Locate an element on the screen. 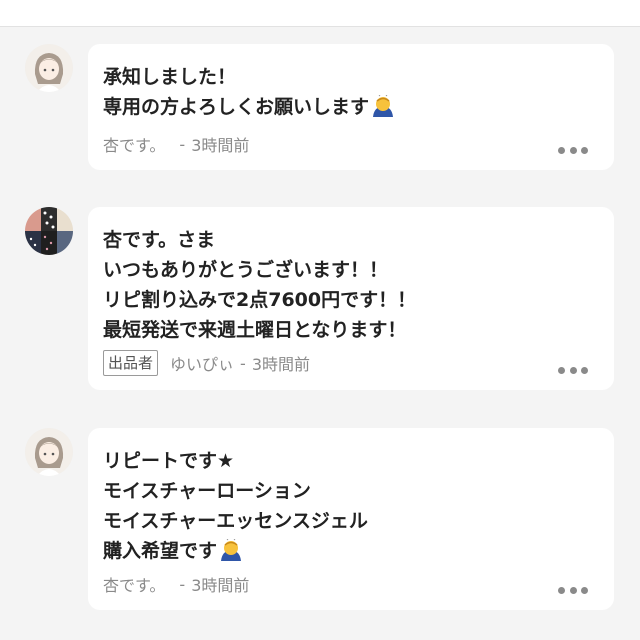 The image size is (640, 640). top-bar is located at coordinates (320, 13).